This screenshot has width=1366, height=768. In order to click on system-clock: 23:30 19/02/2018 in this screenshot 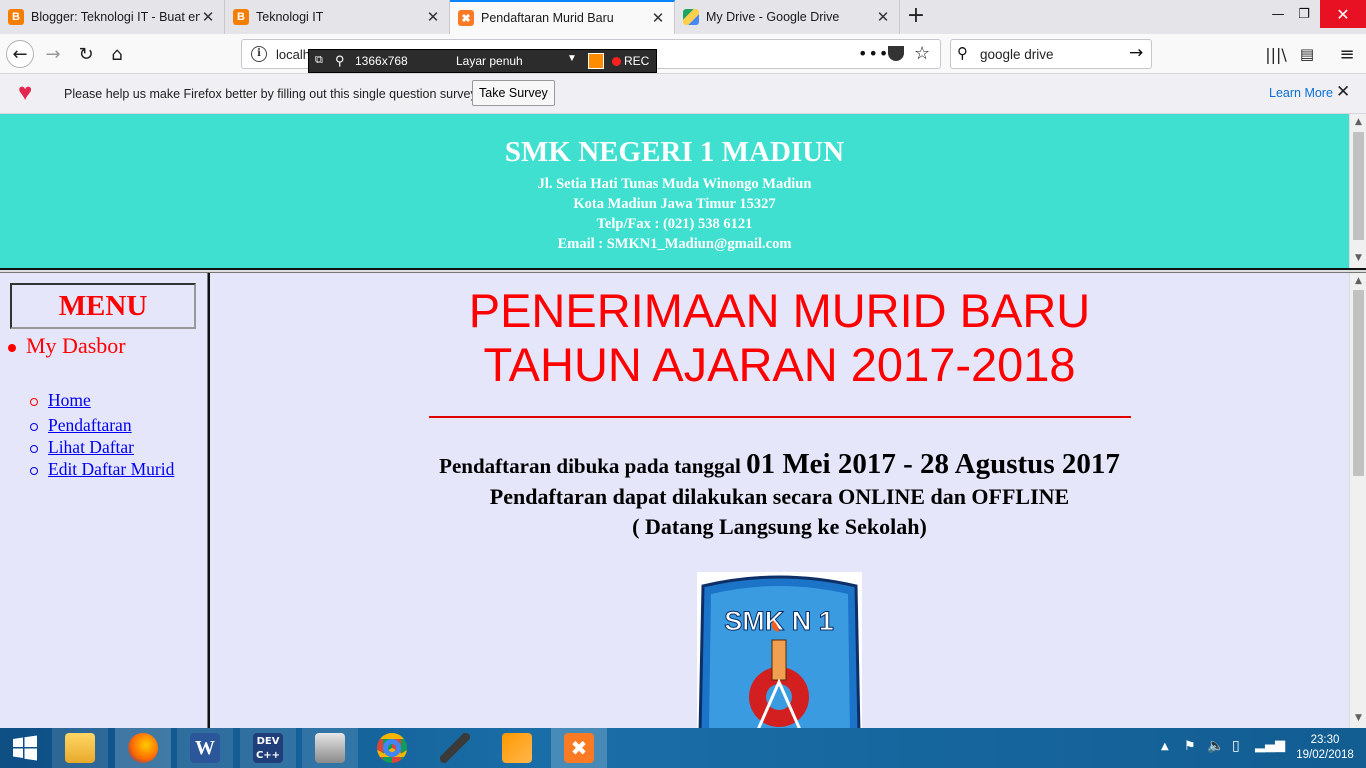, I will do `click(1325, 748)`.